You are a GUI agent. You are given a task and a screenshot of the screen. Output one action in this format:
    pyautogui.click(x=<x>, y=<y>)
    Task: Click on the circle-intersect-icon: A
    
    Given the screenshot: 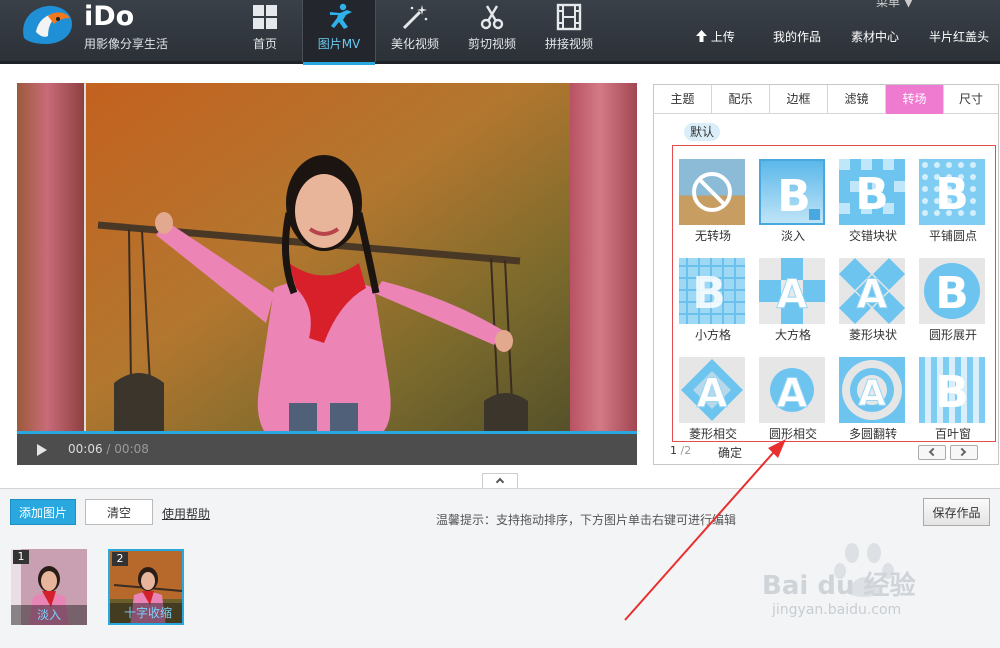 What is the action you would take?
    pyautogui.click(x=792, y=390)
    